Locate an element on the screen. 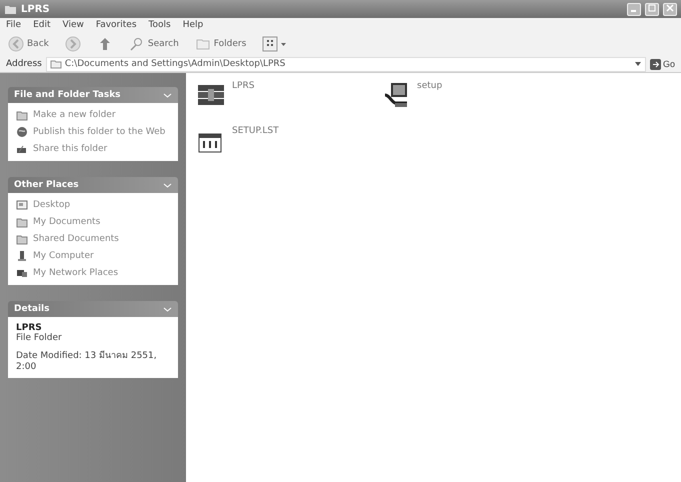 The width and height of the screenshot is (681, 482). panel-title: Other Places is located at coordinates (46, 185).